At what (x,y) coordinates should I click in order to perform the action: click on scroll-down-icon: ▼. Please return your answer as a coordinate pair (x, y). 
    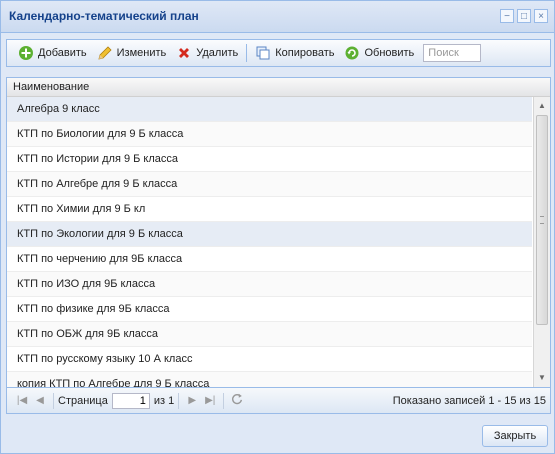
    Looking at the image, I should click on (542, 378).